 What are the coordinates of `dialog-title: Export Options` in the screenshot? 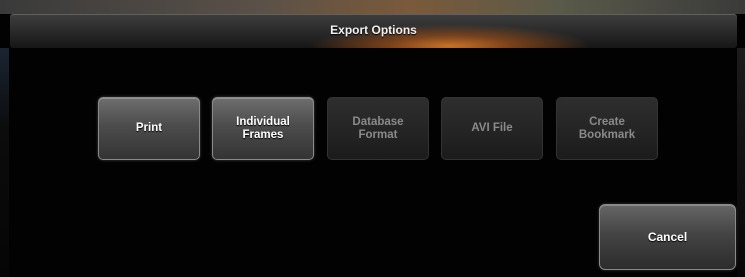 It's located at (373, 30).